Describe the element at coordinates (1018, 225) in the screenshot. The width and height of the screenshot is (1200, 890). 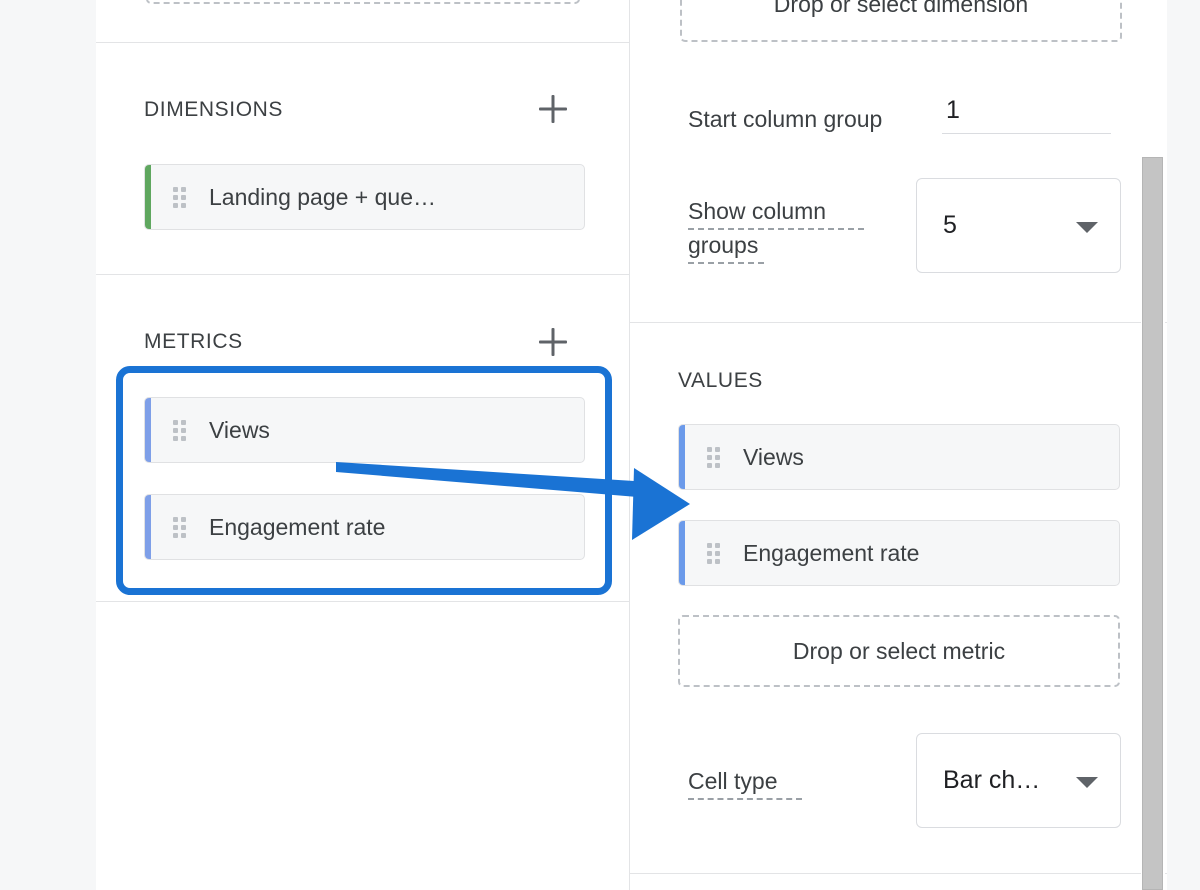
I see `show-column-groups-select: 5` at that location.